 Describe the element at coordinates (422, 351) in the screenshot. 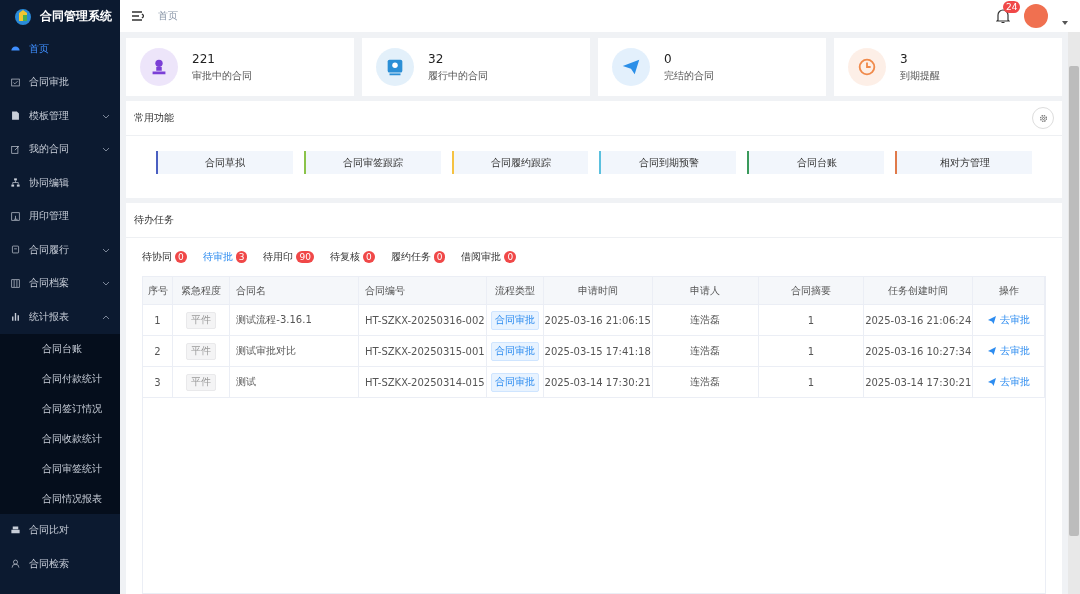

I see `table-cell: HT-SZKX-20250315-001` at that location.